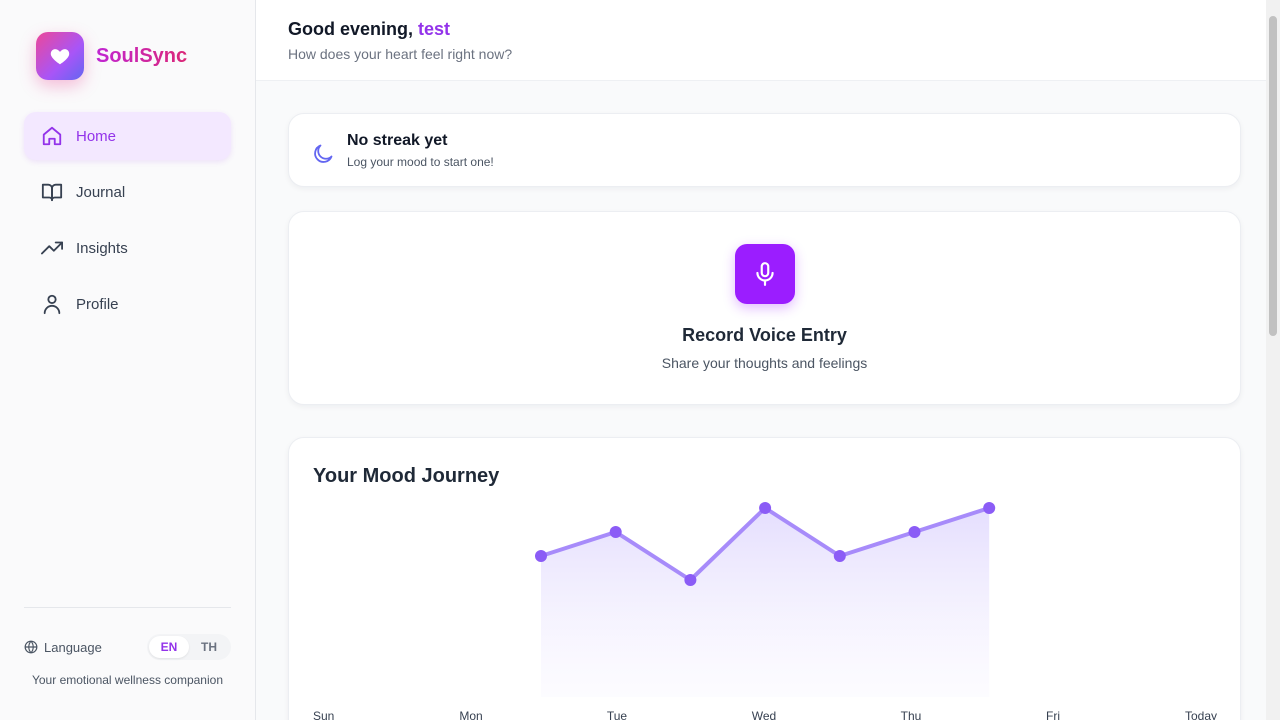 The width and height of the screenshot is (1280, 720). I want to click on sidebar-item-label: Profile, so click(97, 304).